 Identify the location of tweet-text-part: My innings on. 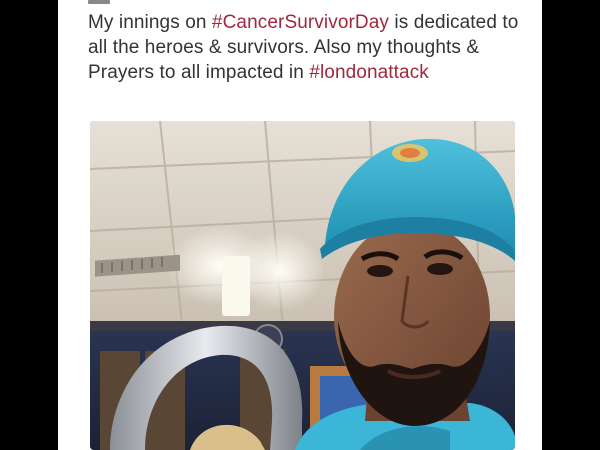
(150, 22).